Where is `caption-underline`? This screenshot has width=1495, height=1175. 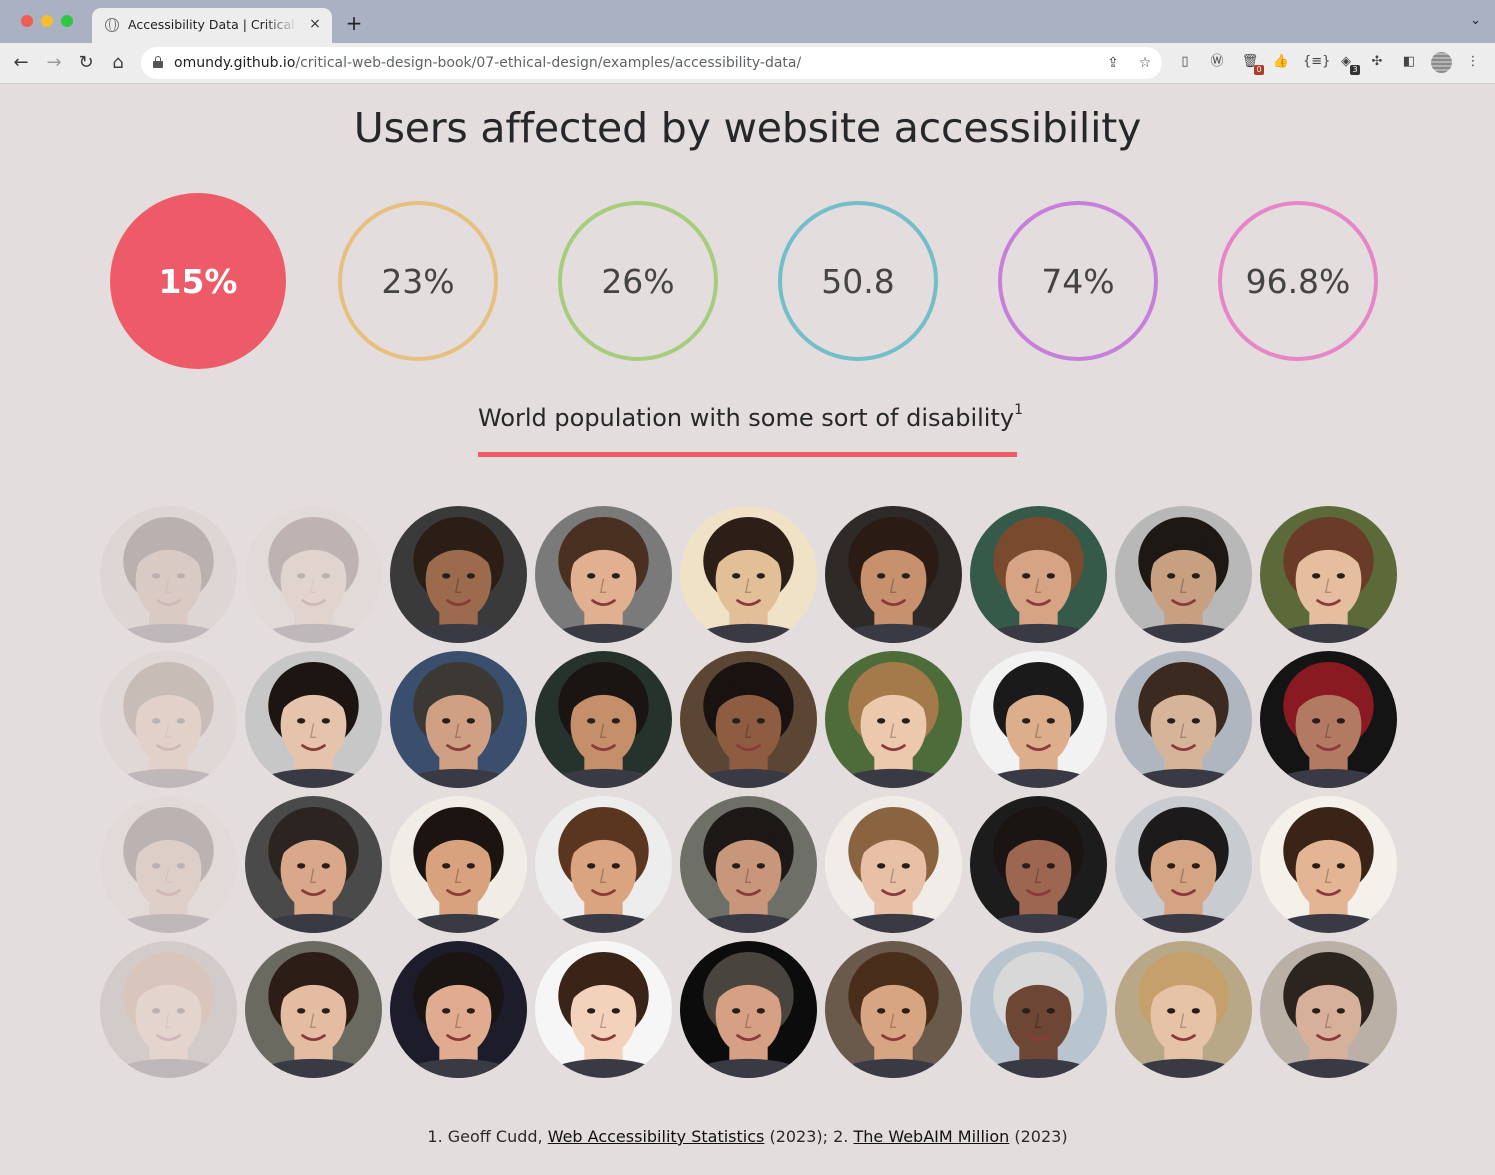 caption-underline is located at coordinates (747, 454).